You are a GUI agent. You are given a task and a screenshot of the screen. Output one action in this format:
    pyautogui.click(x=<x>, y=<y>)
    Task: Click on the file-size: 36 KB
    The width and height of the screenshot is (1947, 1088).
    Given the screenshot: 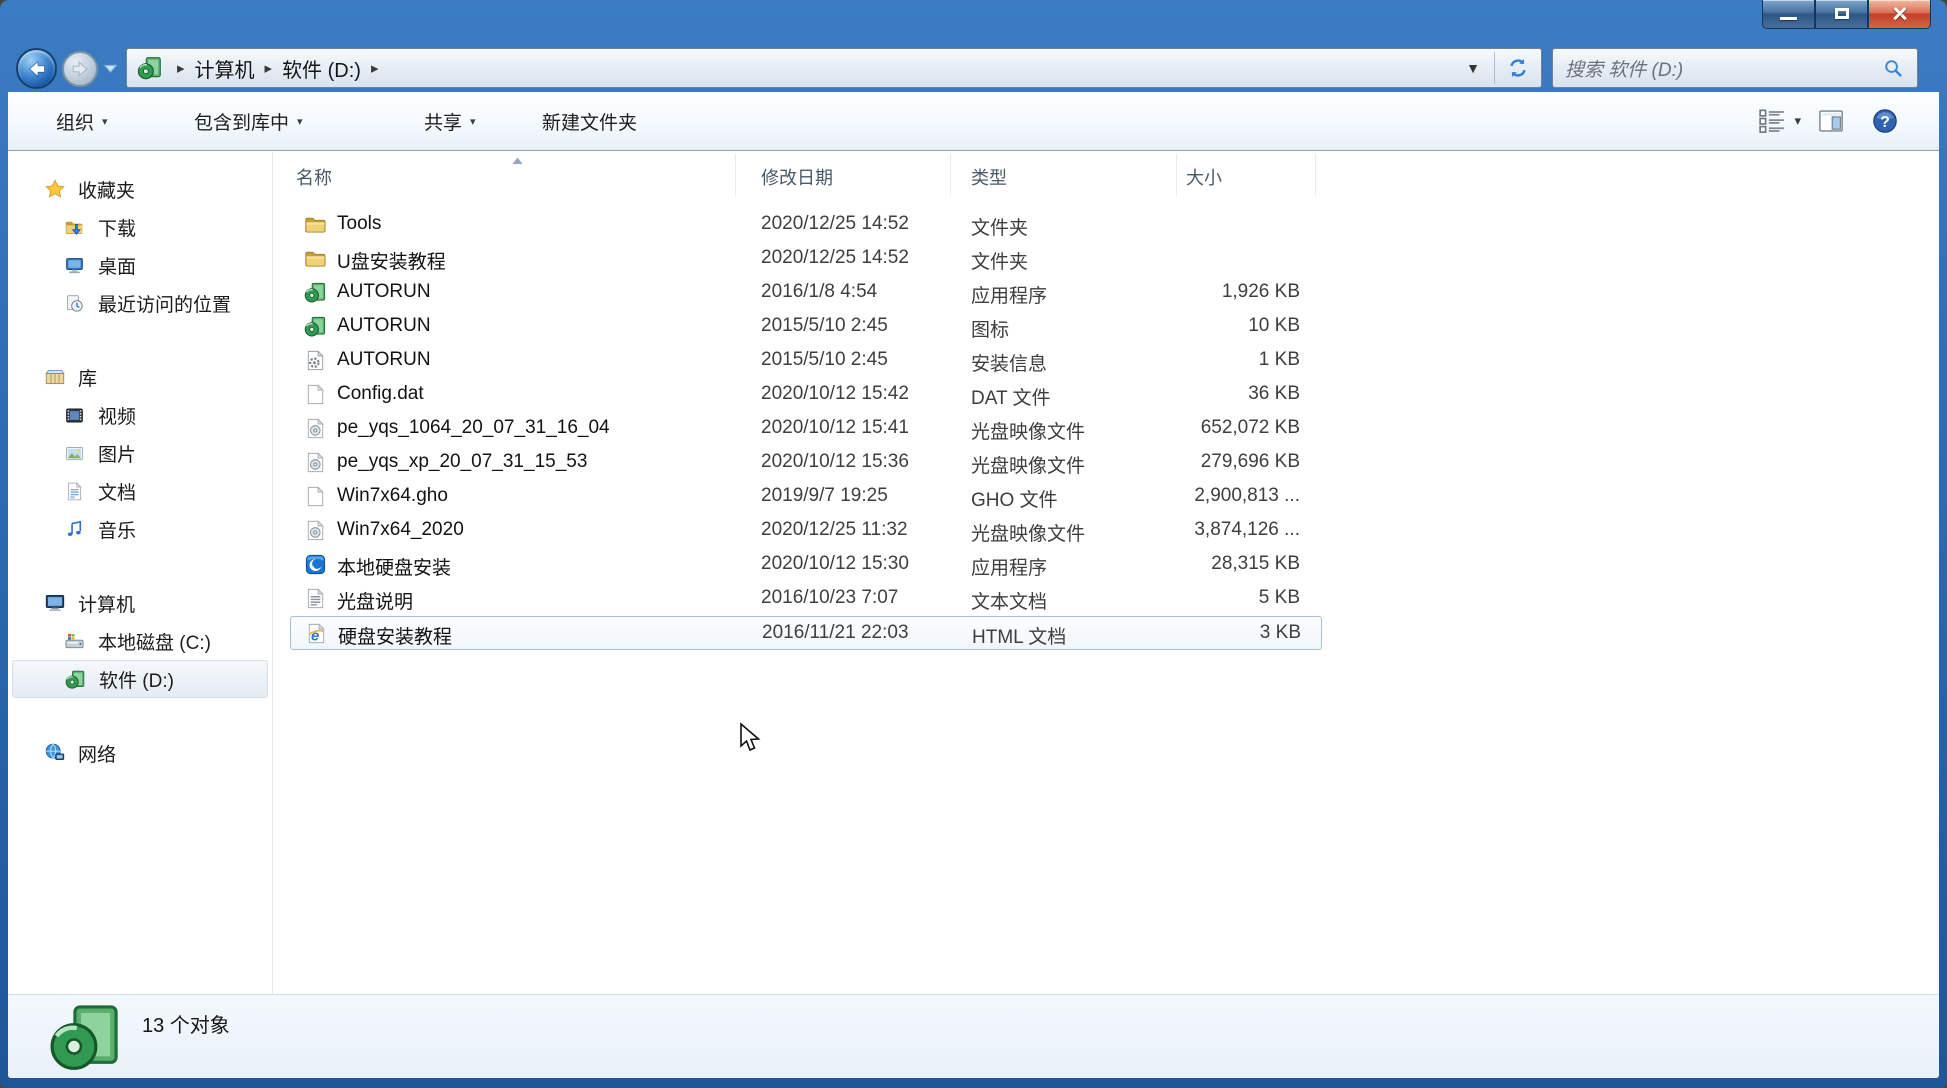 What is the action you would take?
    pyautogui.click(x=1274, y=393)
    